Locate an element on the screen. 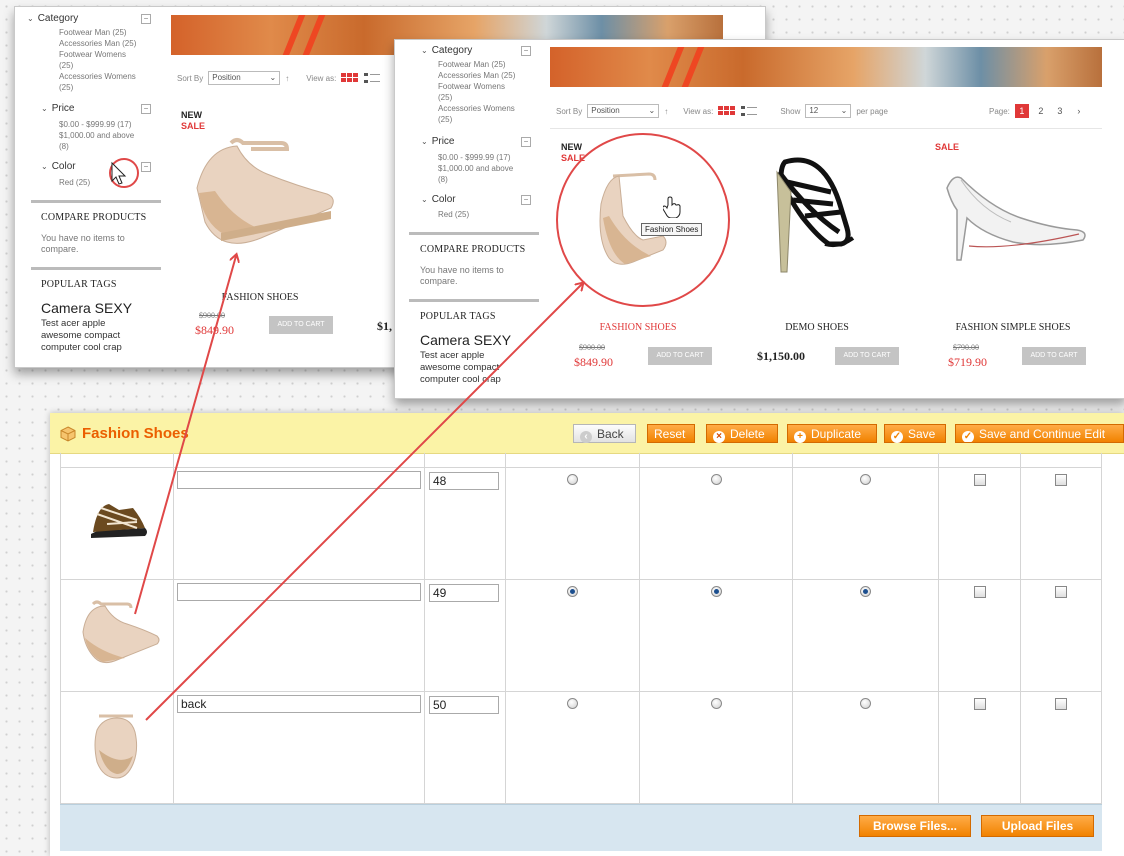  compare-text: compare. is located at coordinates (439, 281).